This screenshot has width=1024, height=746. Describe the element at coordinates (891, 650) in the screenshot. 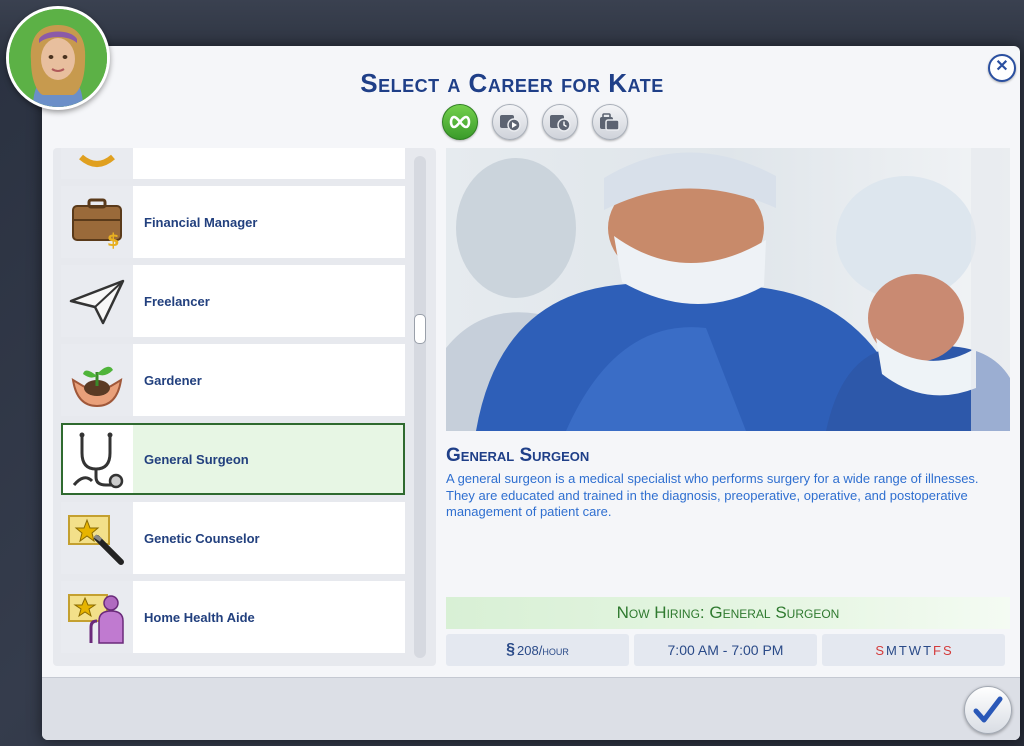

I see `day-1: M` at that location.